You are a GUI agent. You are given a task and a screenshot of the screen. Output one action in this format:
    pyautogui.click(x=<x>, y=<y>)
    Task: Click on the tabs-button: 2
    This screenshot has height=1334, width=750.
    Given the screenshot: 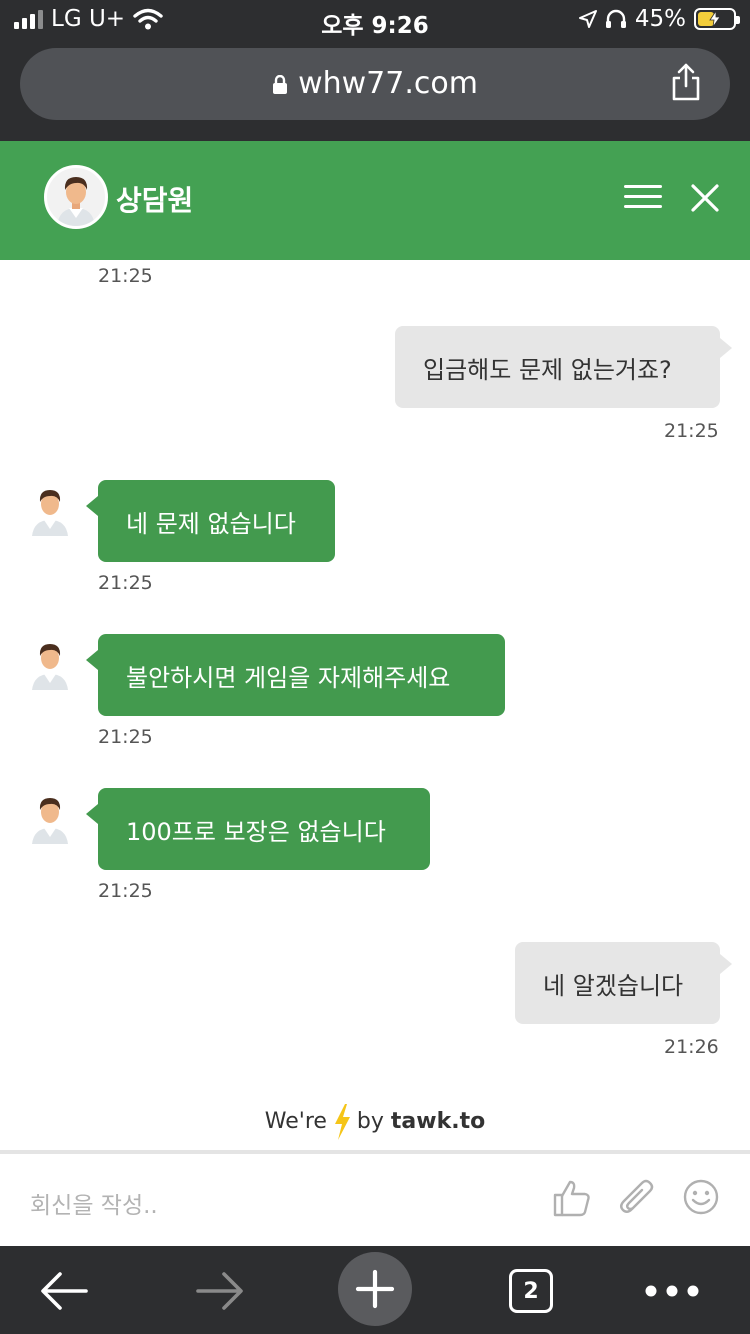 What is the action you would take?
    pyautogui.click(x=531, y=1291)
    